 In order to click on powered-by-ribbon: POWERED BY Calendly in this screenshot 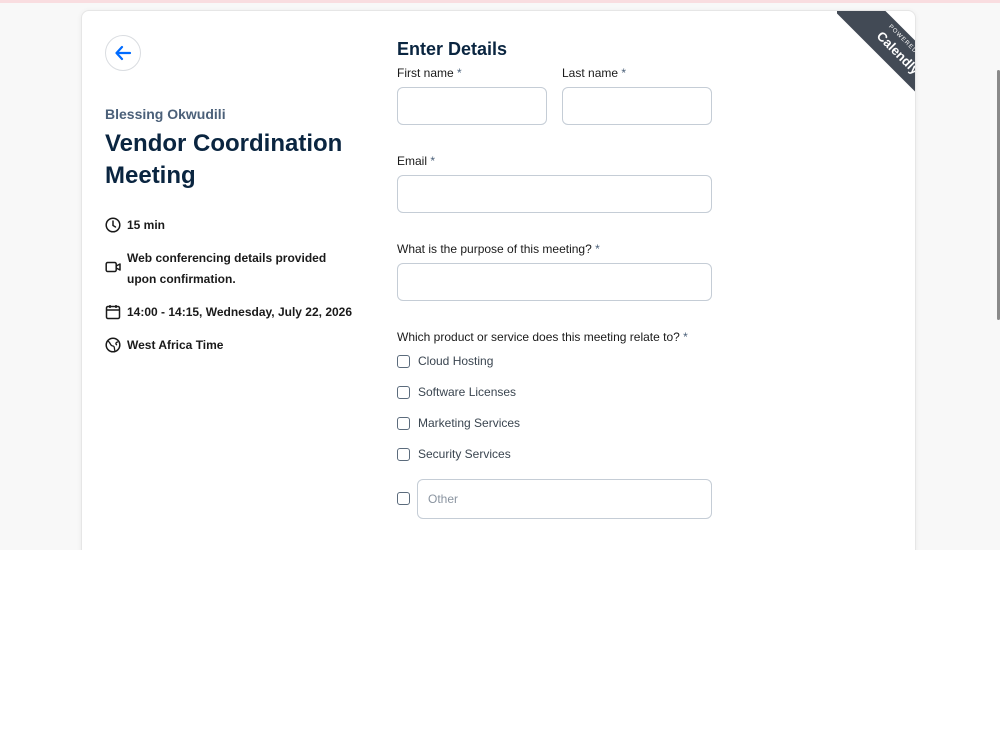, I will do `click(876, 61)`.